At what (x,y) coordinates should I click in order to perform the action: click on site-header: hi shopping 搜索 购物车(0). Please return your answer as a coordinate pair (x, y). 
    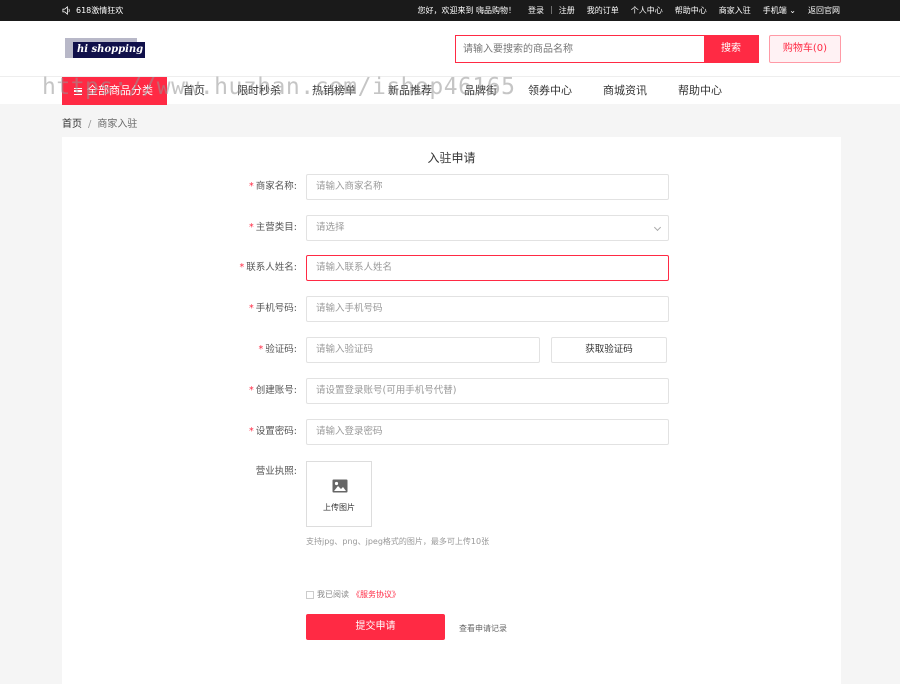
    Looking at the image, I should click on (450, 48).